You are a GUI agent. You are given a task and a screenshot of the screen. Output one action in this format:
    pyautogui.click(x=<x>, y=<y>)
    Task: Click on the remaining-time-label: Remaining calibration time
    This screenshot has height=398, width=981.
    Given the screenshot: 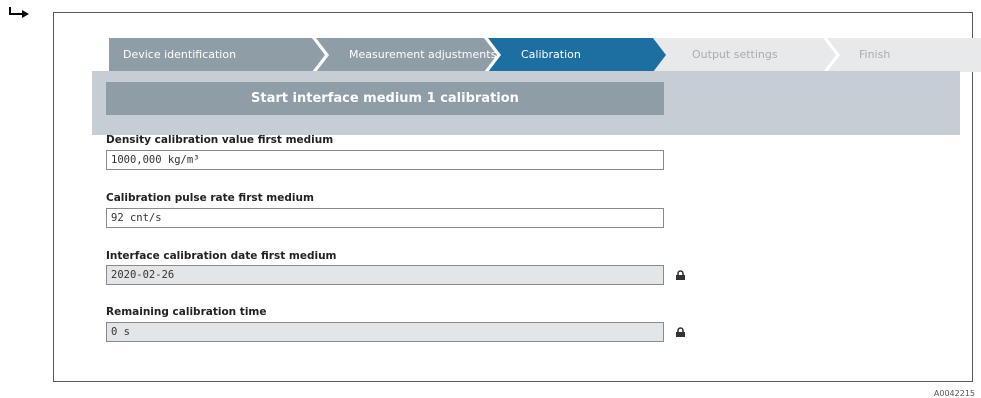 What is the action you would take?
    pyautogui.click(x=186, y=312)
    